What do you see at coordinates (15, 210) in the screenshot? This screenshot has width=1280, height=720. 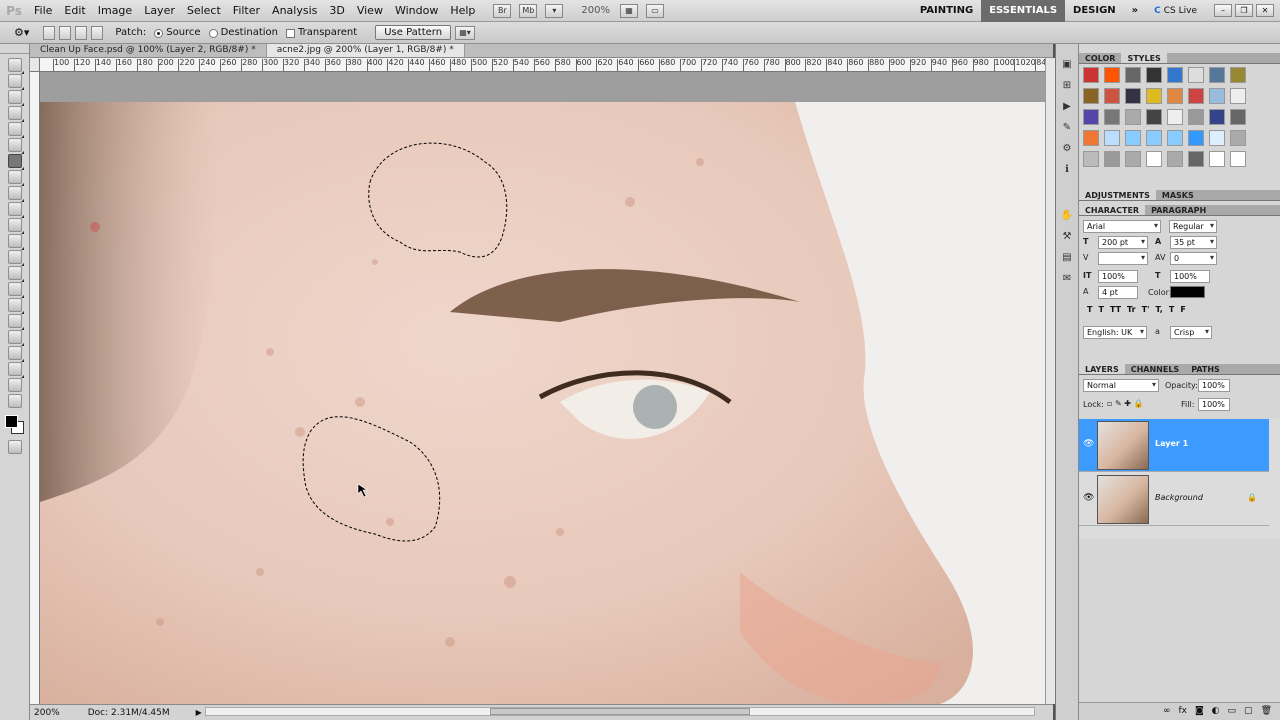 I see `history-brush-tool-icon` at bounding box center [15, 210].